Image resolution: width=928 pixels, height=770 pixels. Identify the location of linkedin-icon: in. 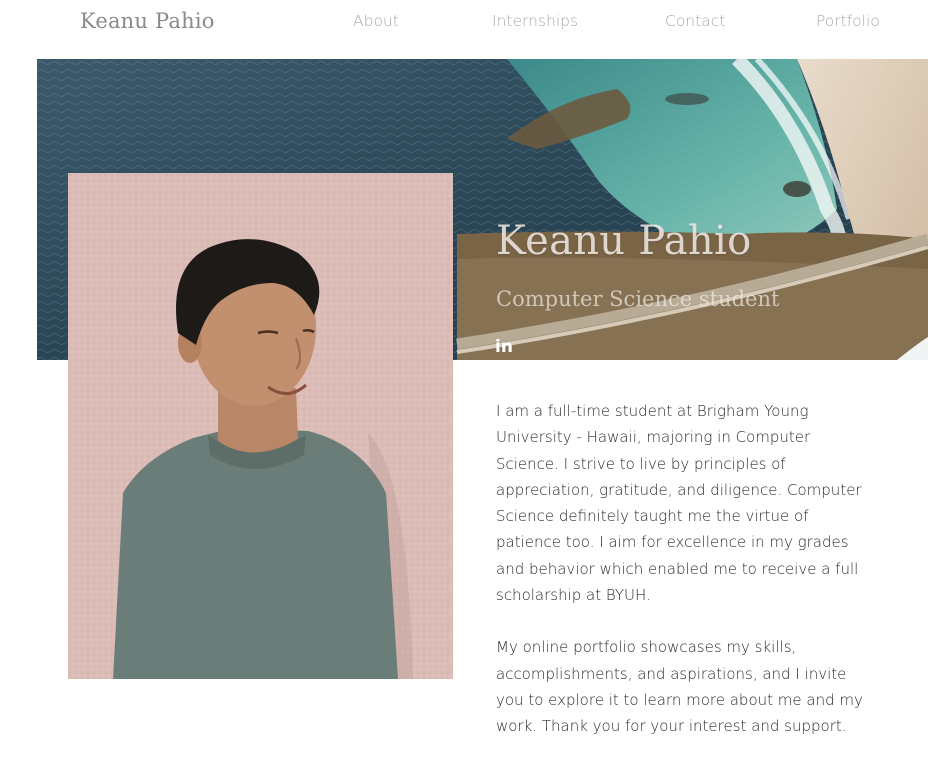
(505, 347).